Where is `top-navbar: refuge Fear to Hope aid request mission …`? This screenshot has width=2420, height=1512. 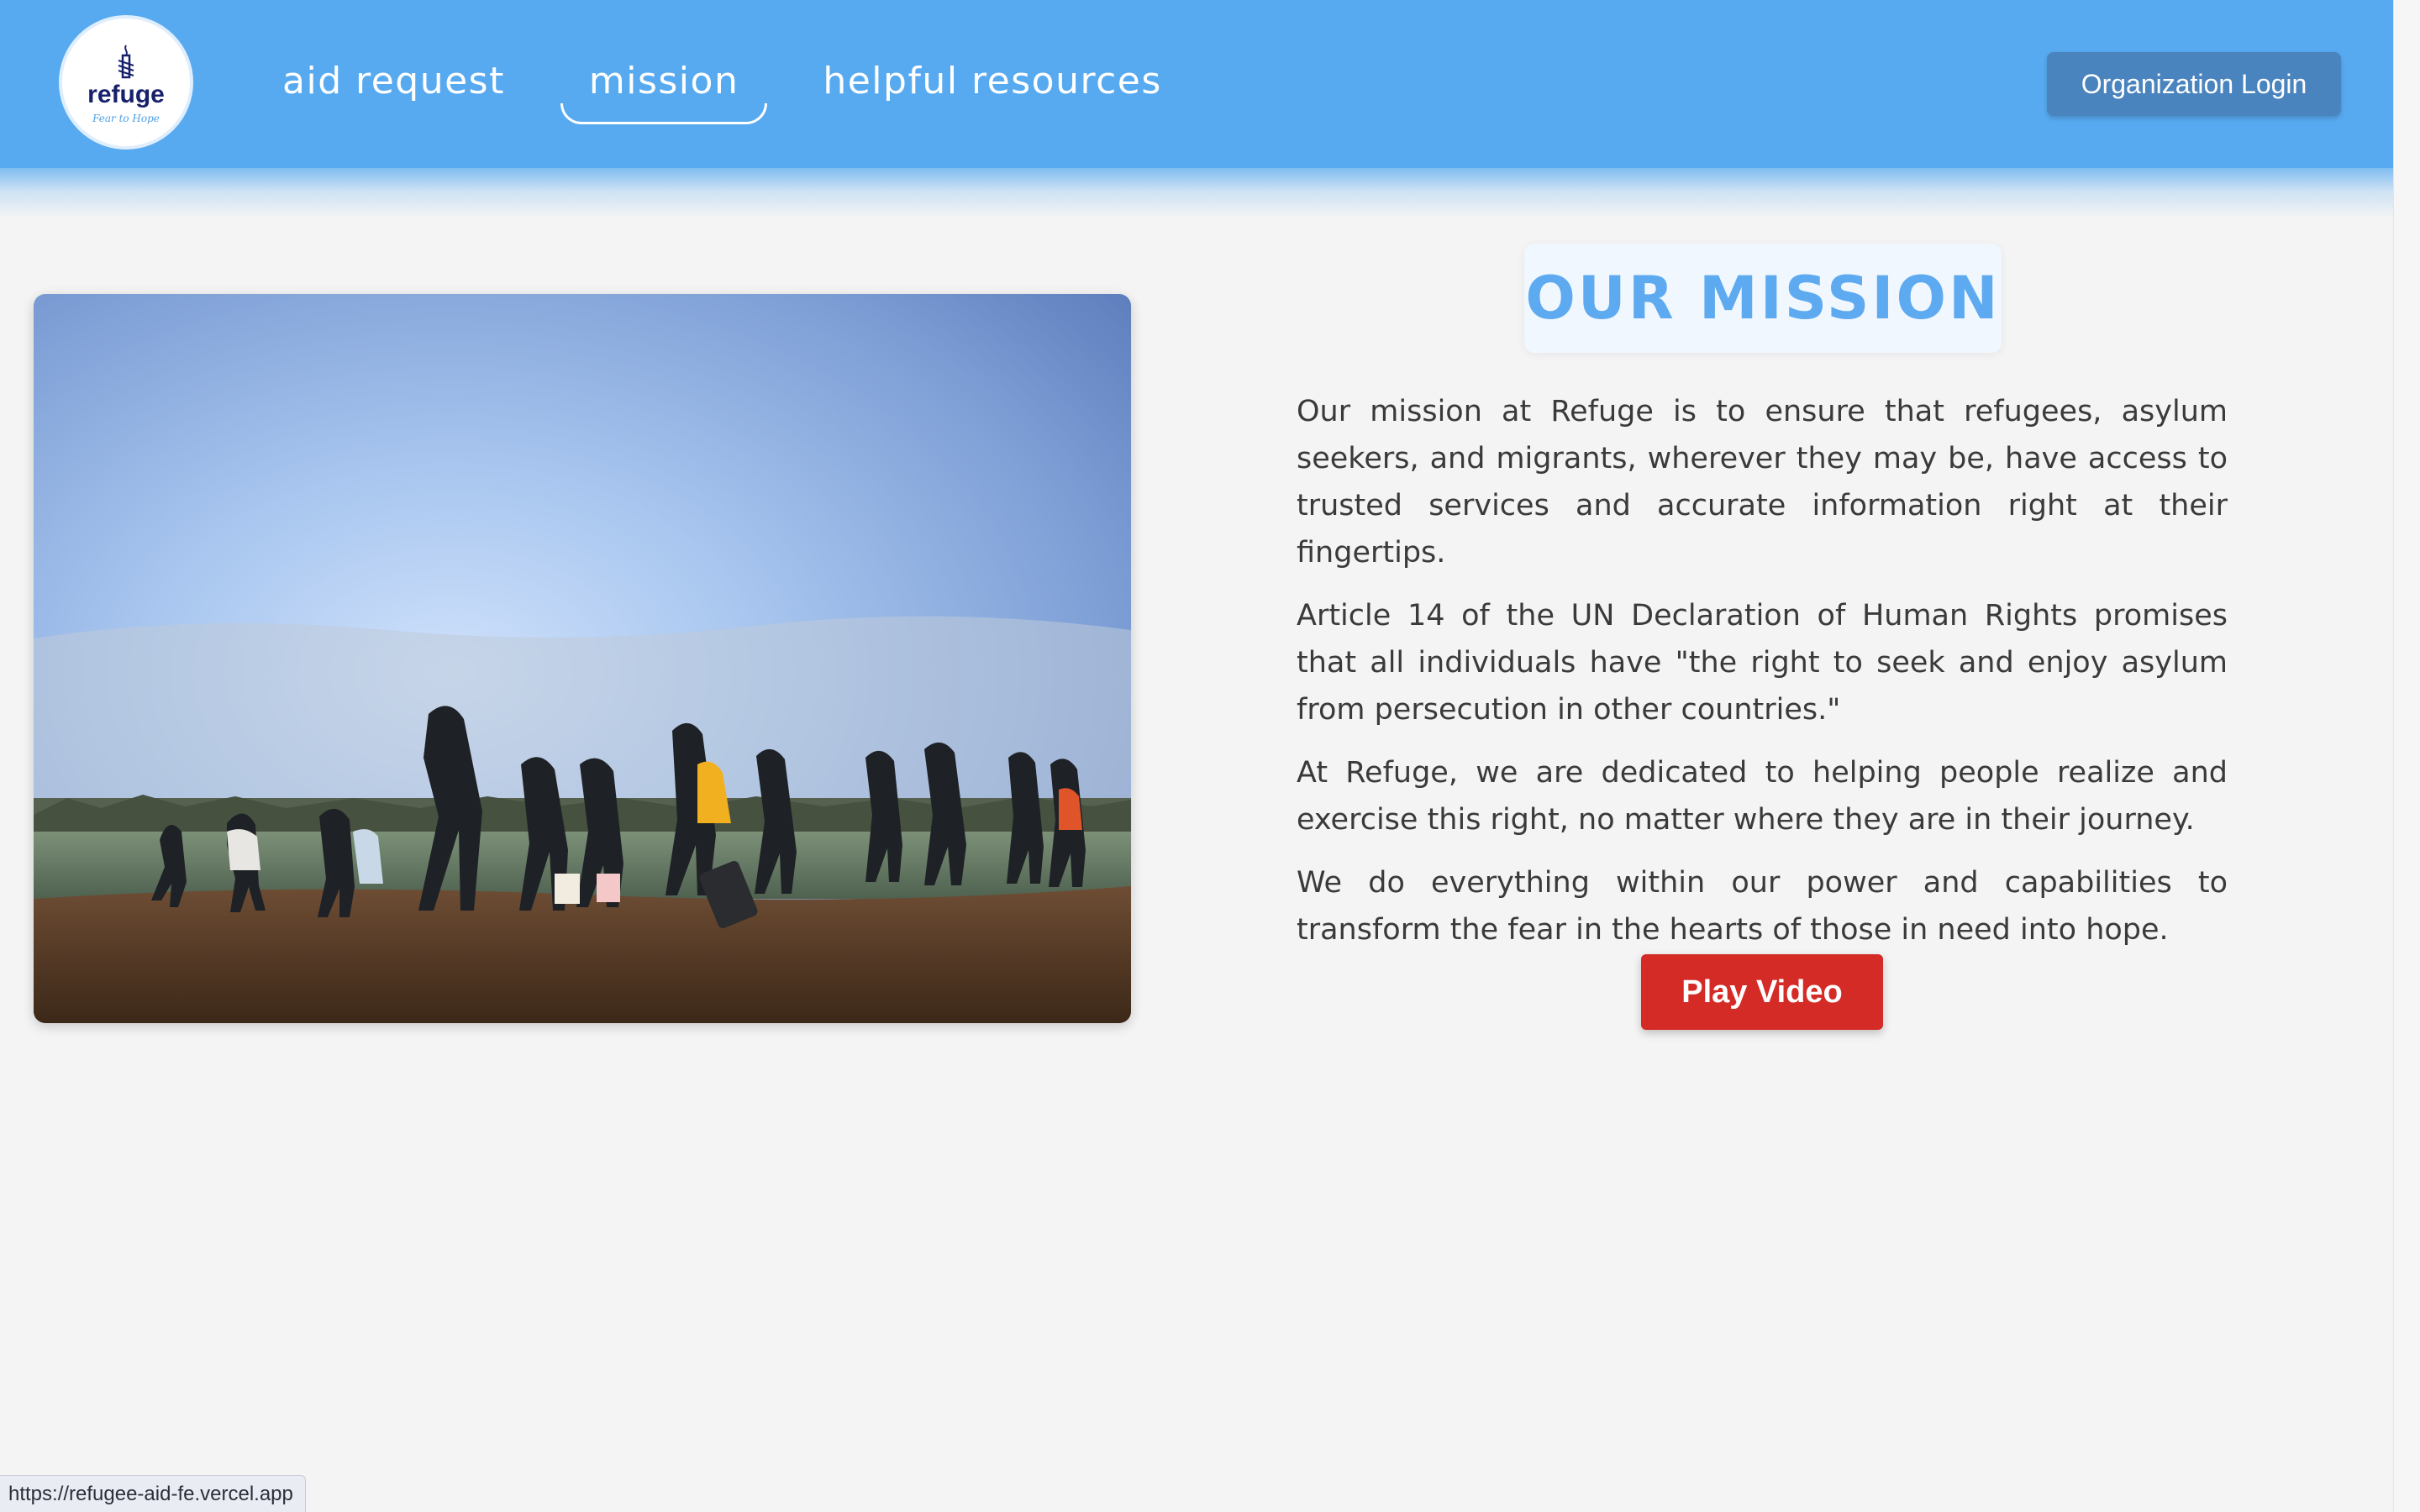
top-navbar: refuge Fear to Hope aid request mission … is located at coordinates (1196, 84).